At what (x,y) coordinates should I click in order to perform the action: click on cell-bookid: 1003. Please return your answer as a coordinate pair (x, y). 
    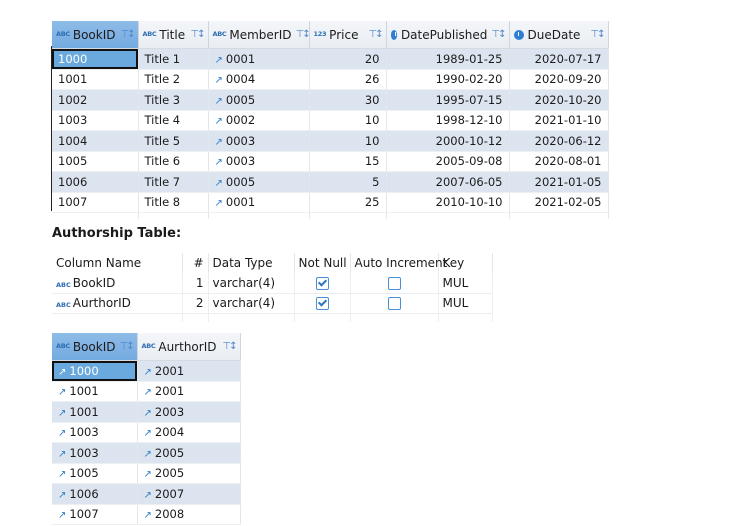
    Looking at the image, I should click on (95, 120).